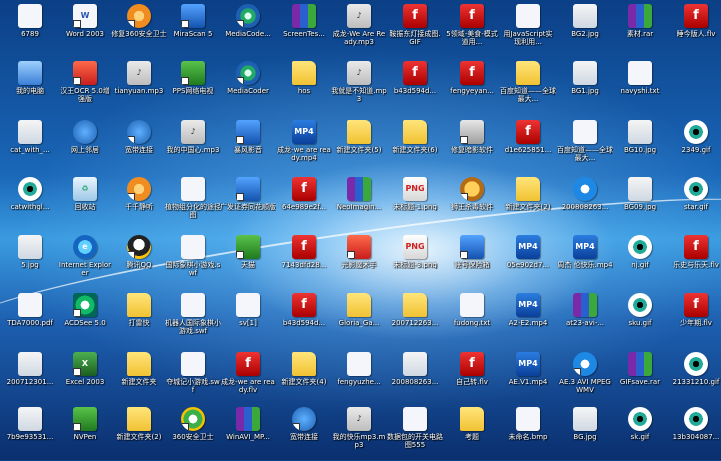 The width and height of the screenshot is (721, 461). I want to click on desktop-icon: 我的电脑, so click(30, 87).